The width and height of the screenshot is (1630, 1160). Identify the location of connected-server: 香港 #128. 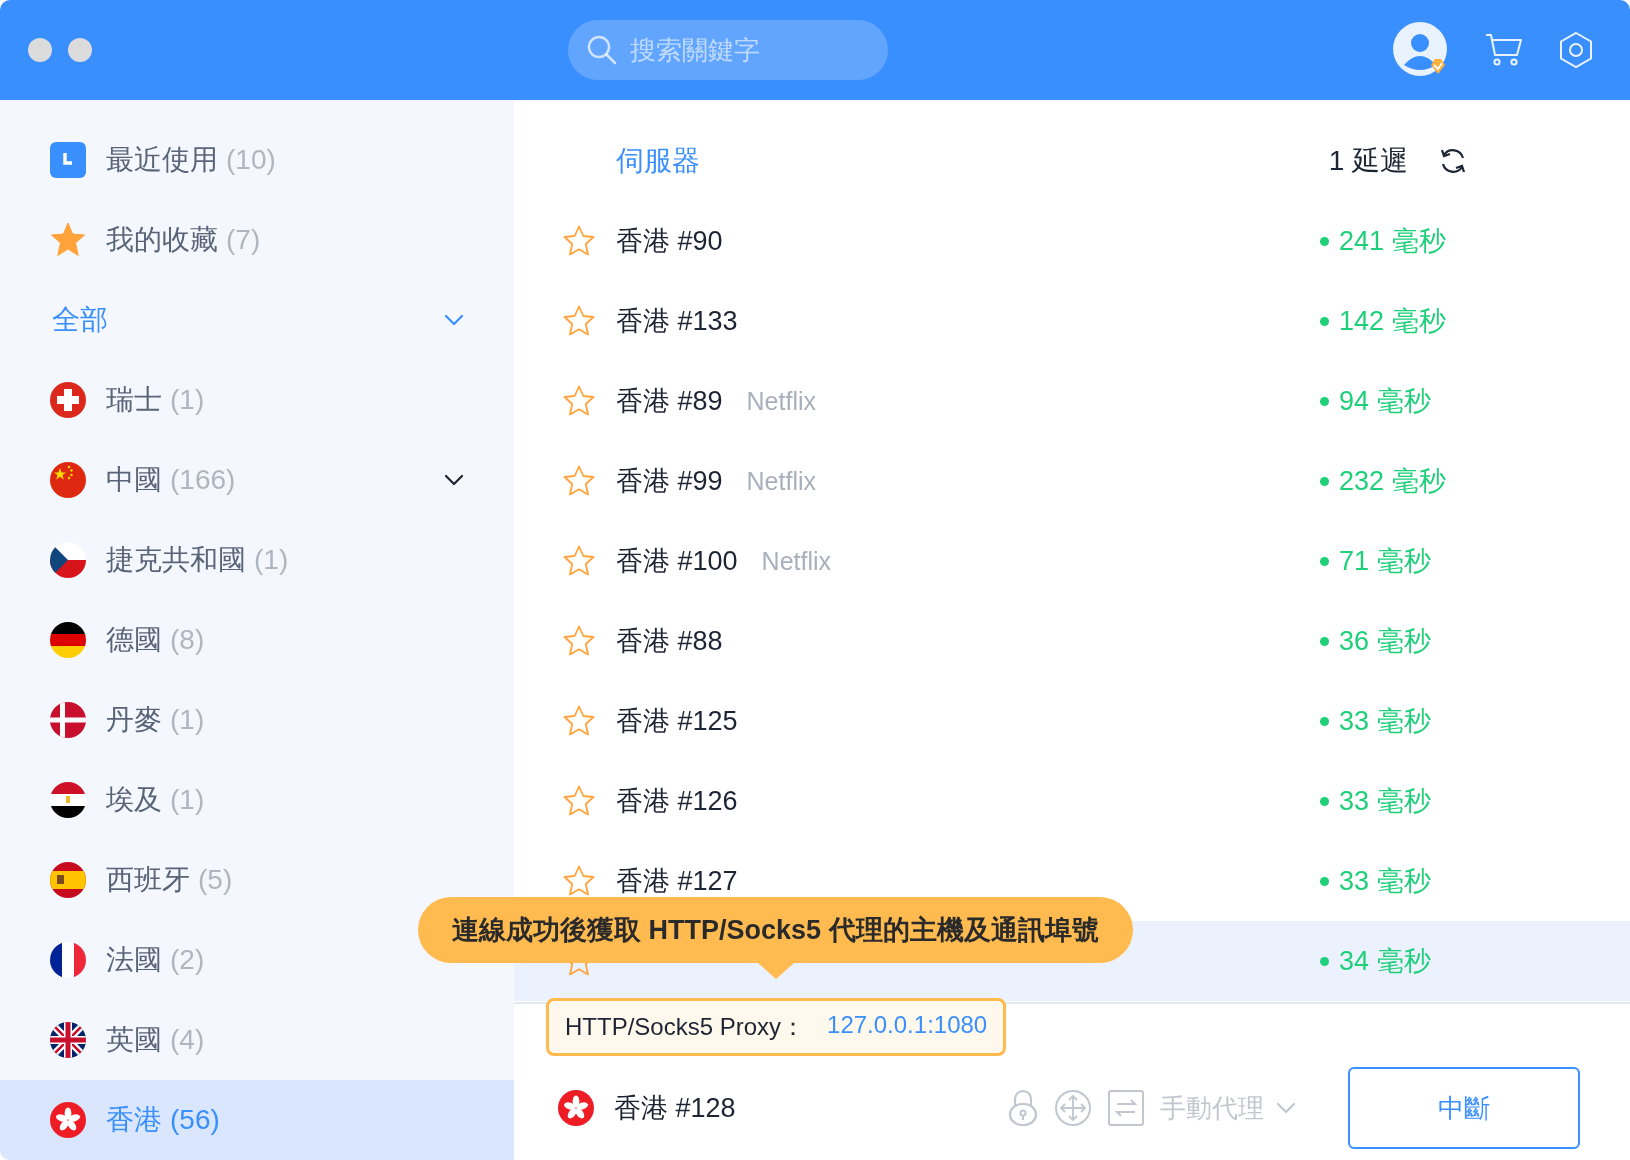
(675, 1108).